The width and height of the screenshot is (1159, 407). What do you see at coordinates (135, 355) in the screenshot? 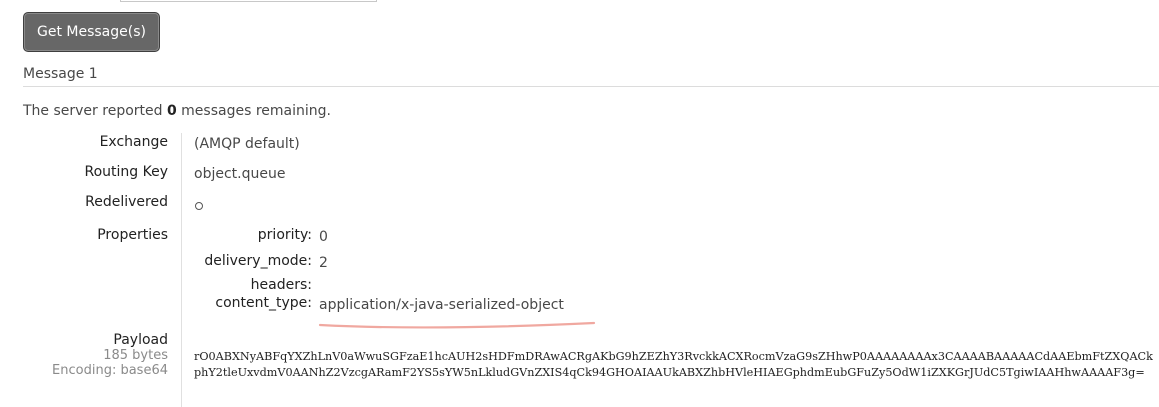
I see `payload-size: 185 bytes` at bounding box center [135, 355].